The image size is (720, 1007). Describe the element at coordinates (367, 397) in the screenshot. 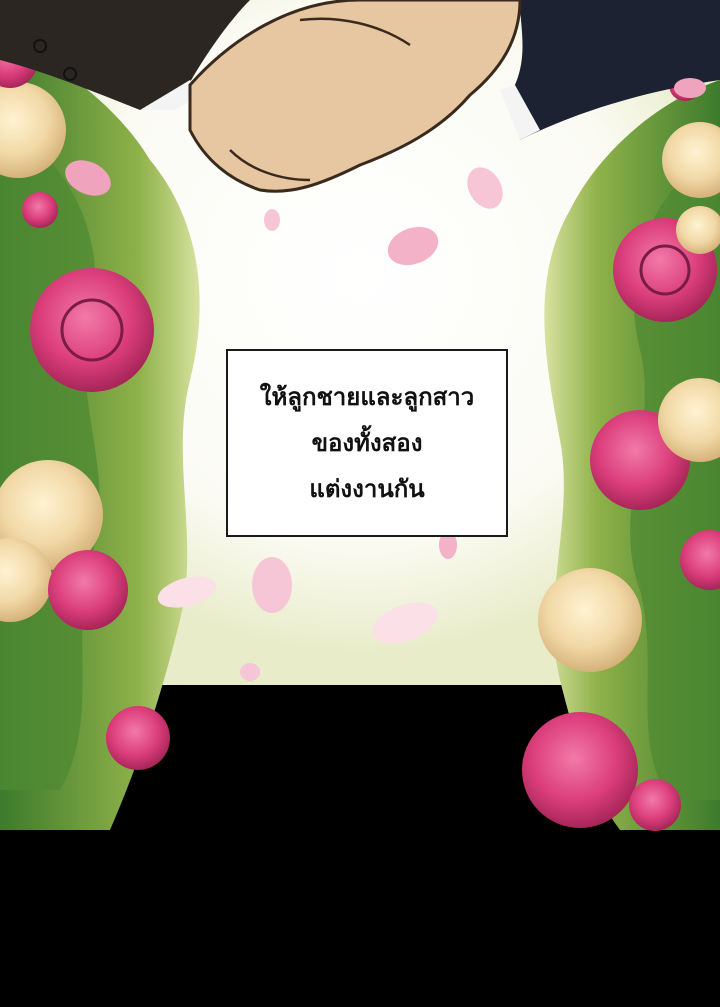

I see `narration-line-1: ให้ลูกชายและลูกสาว` at that location.